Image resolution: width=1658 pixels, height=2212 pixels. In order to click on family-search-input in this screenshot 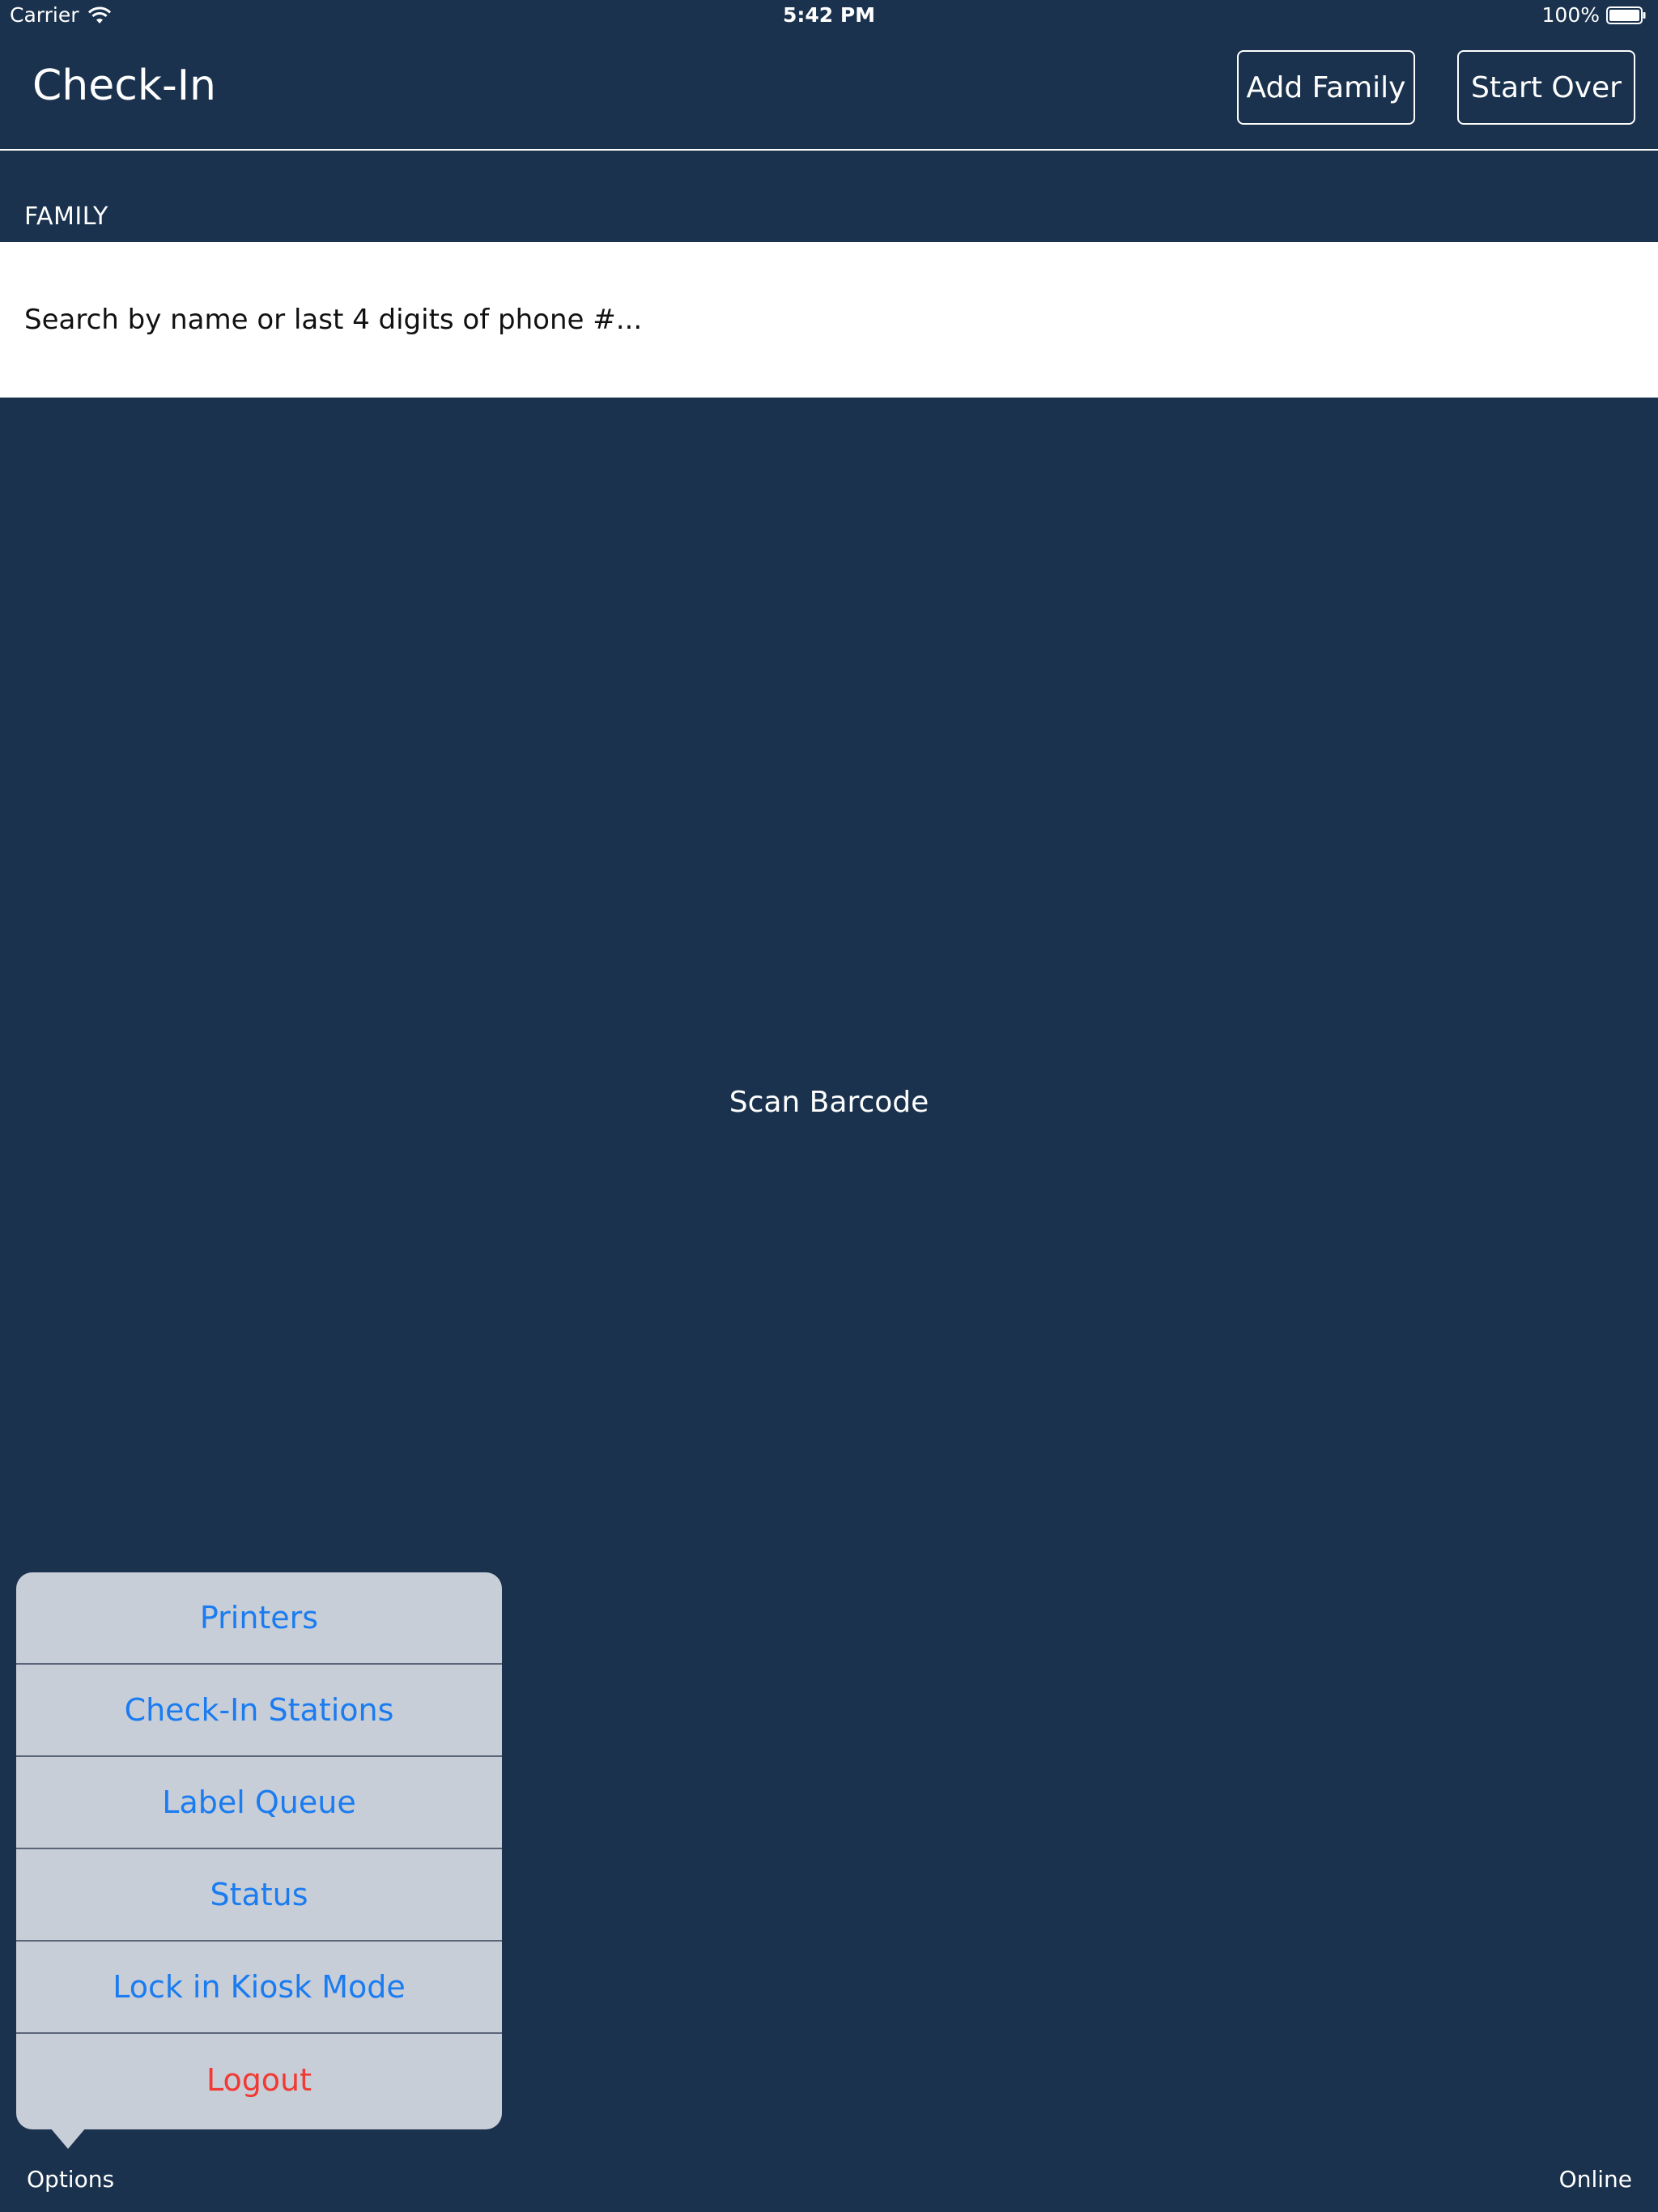, I will do `click(825, 320)`.